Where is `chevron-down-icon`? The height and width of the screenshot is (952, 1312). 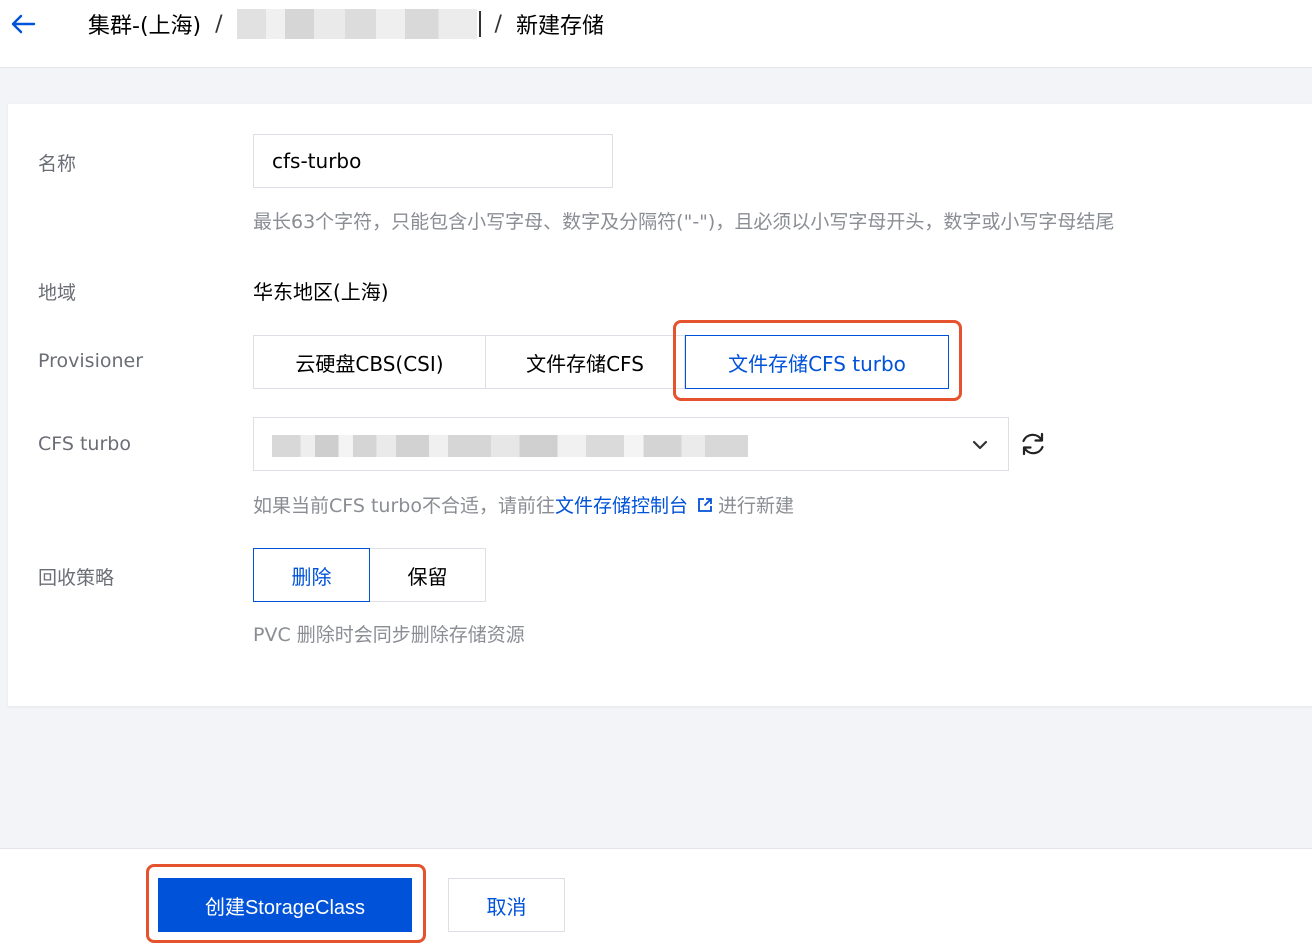 chevron-down-icon is located at coordinates (980, 445).